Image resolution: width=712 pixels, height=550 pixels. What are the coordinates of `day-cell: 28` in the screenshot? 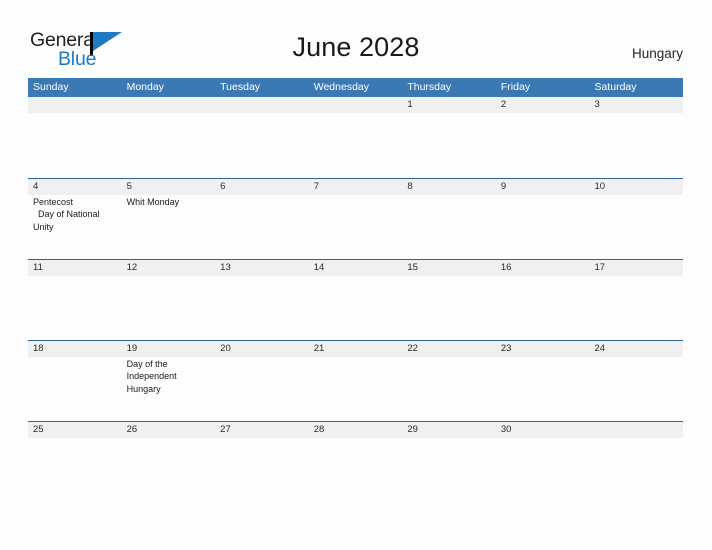 It's located at (356, 462).